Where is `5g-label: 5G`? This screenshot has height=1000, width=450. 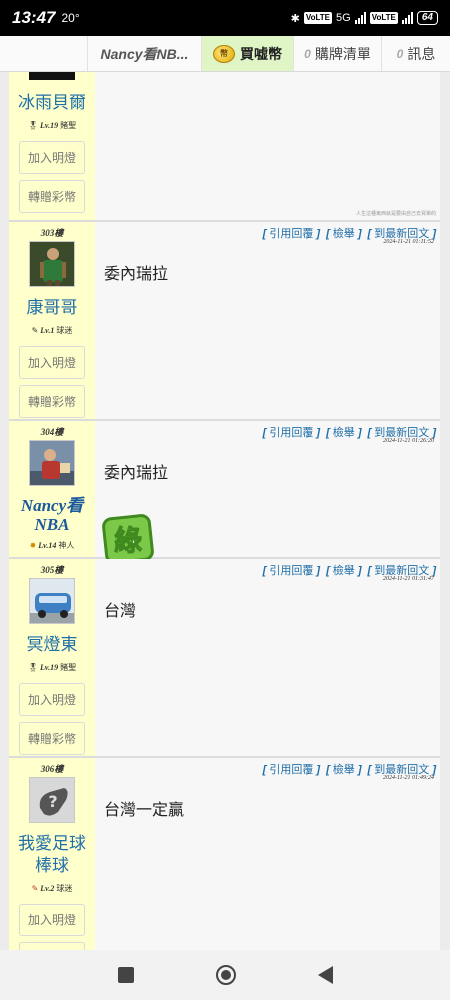 5g-label: 5G is located at coordinates (343, 18).